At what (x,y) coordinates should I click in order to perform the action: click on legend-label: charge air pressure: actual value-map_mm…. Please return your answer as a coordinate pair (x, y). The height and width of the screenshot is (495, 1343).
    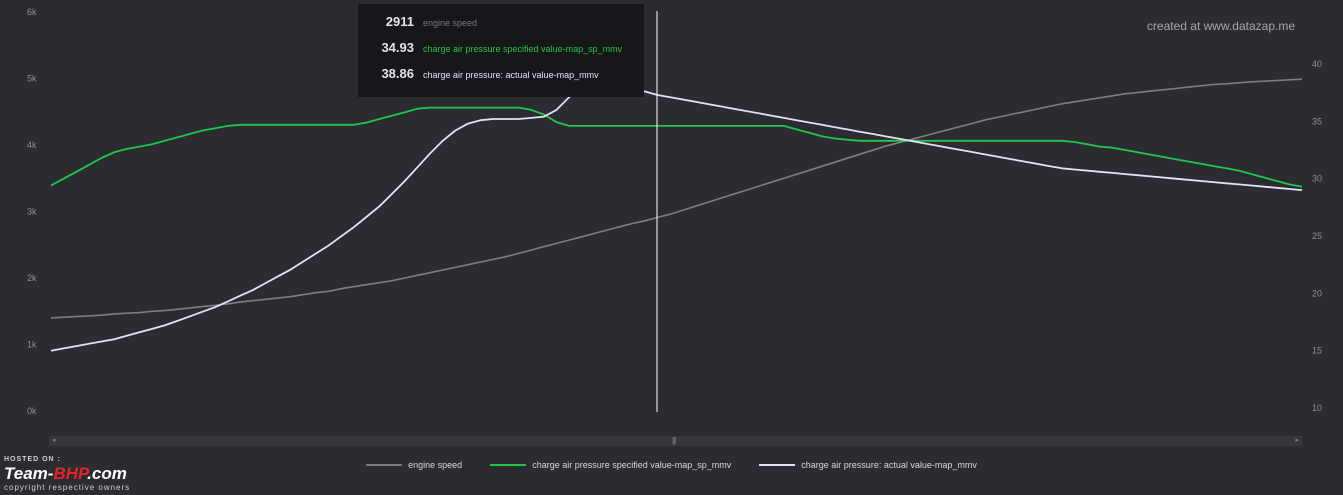
    Looking at the image, I should click on (889, 465).